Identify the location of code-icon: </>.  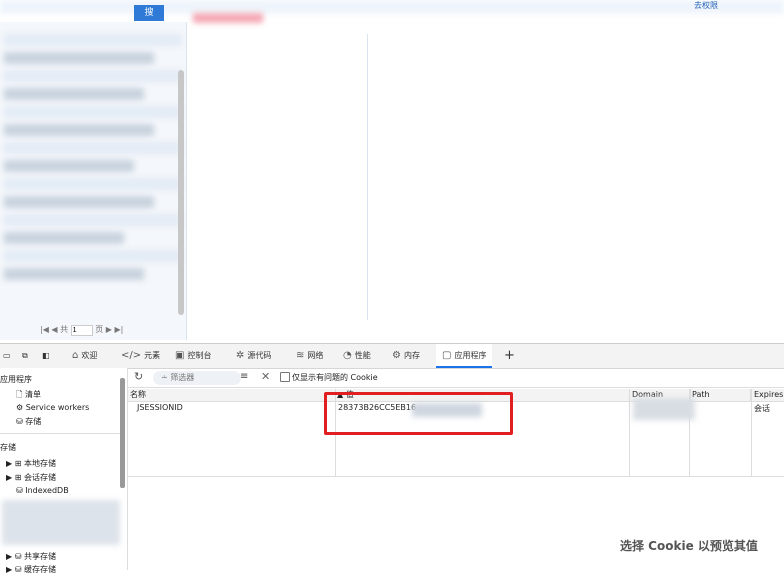
(131, 355).